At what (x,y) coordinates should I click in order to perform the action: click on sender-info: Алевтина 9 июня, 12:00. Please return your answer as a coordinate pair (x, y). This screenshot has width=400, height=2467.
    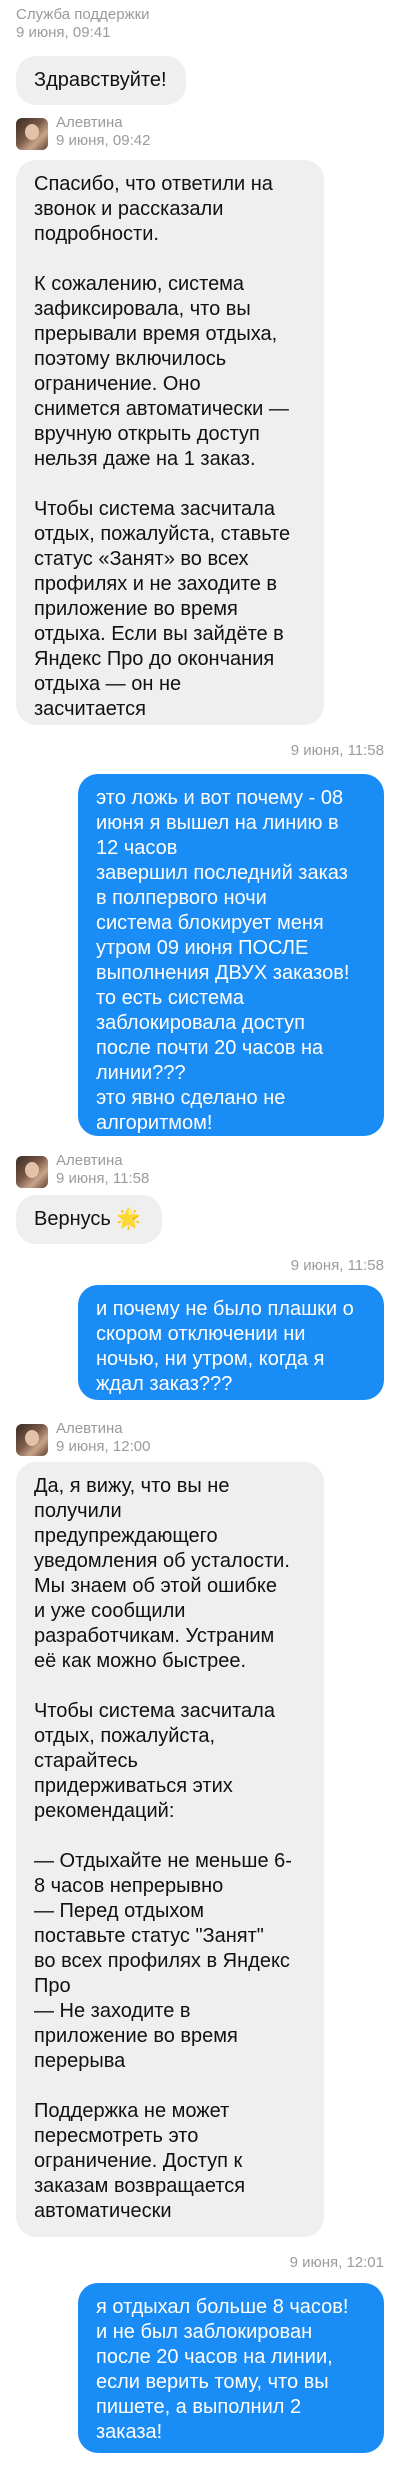
    Looking at the image, I should click on (103, 1438).